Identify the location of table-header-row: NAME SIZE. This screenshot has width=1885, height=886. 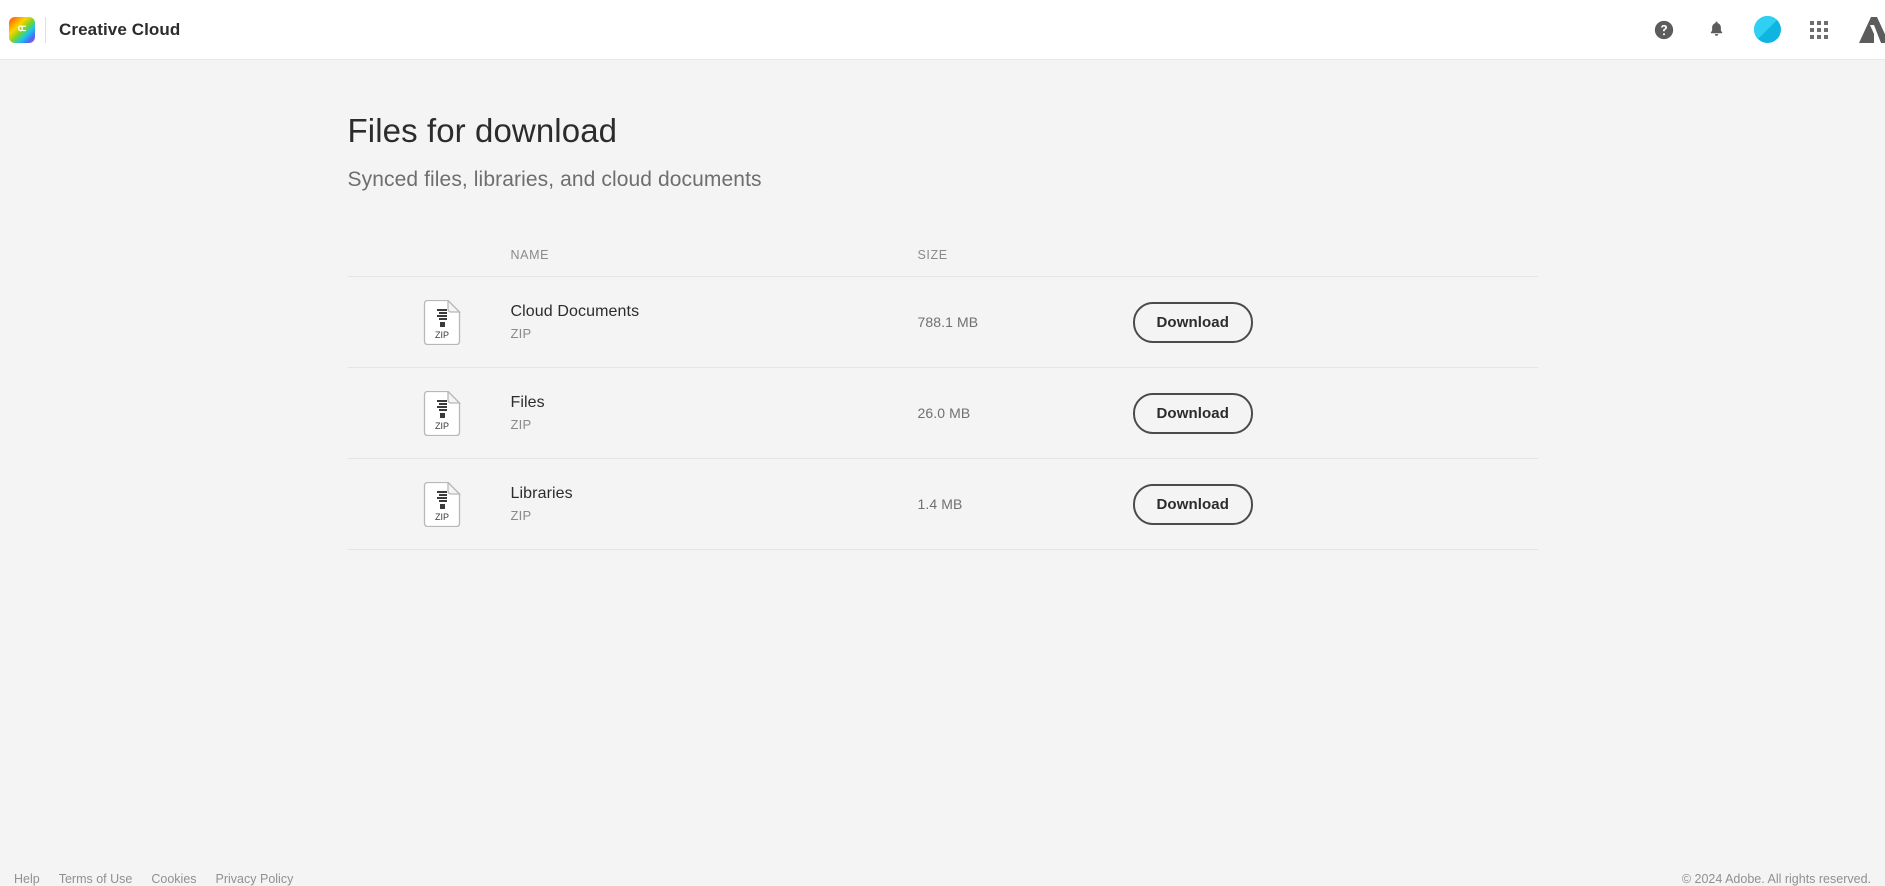
(942, 255).